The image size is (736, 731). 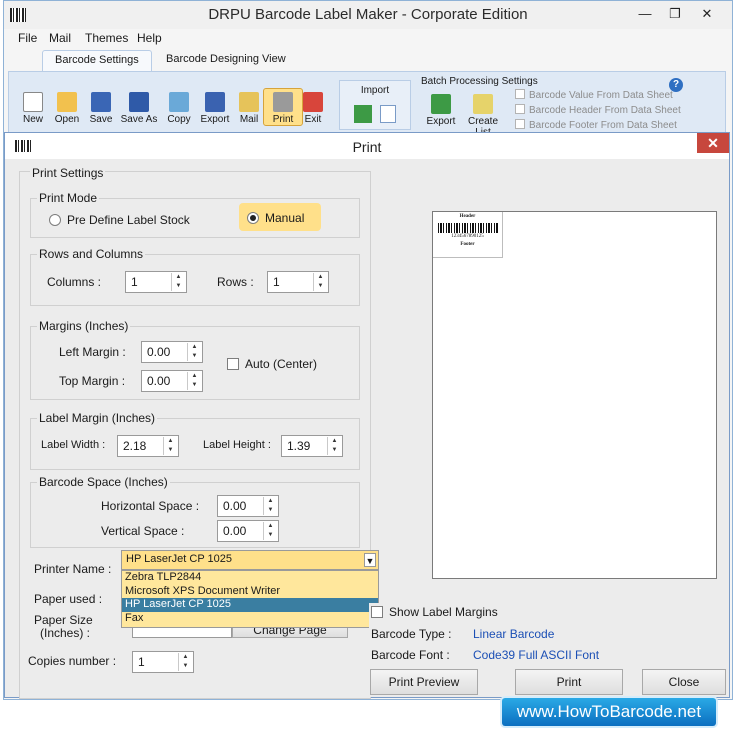 I want to click on save-as-label: Save As, so click(x=139, y=119).